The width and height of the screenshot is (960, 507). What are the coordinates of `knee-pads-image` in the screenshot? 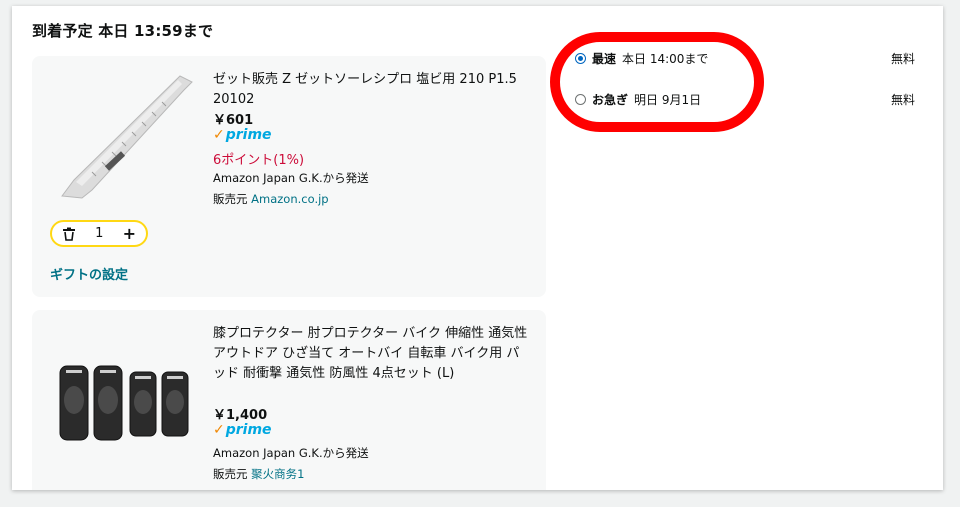 It's located at (124, 403).